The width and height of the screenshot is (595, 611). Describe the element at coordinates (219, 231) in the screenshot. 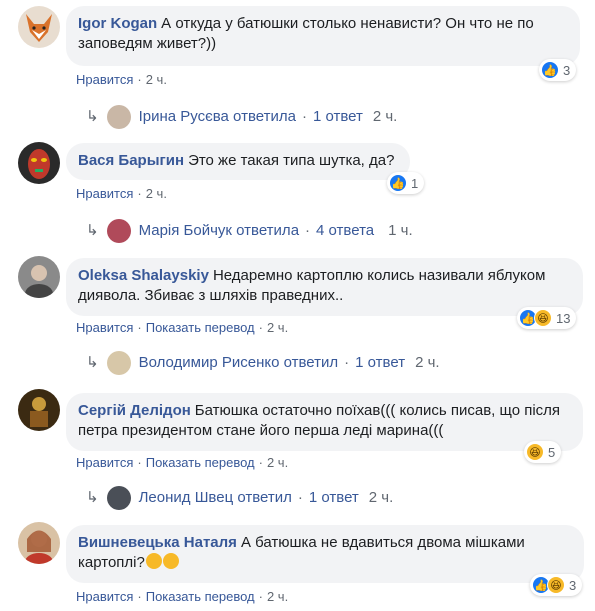

I see `reply-author: Марія Бойчук ответила` at that location.